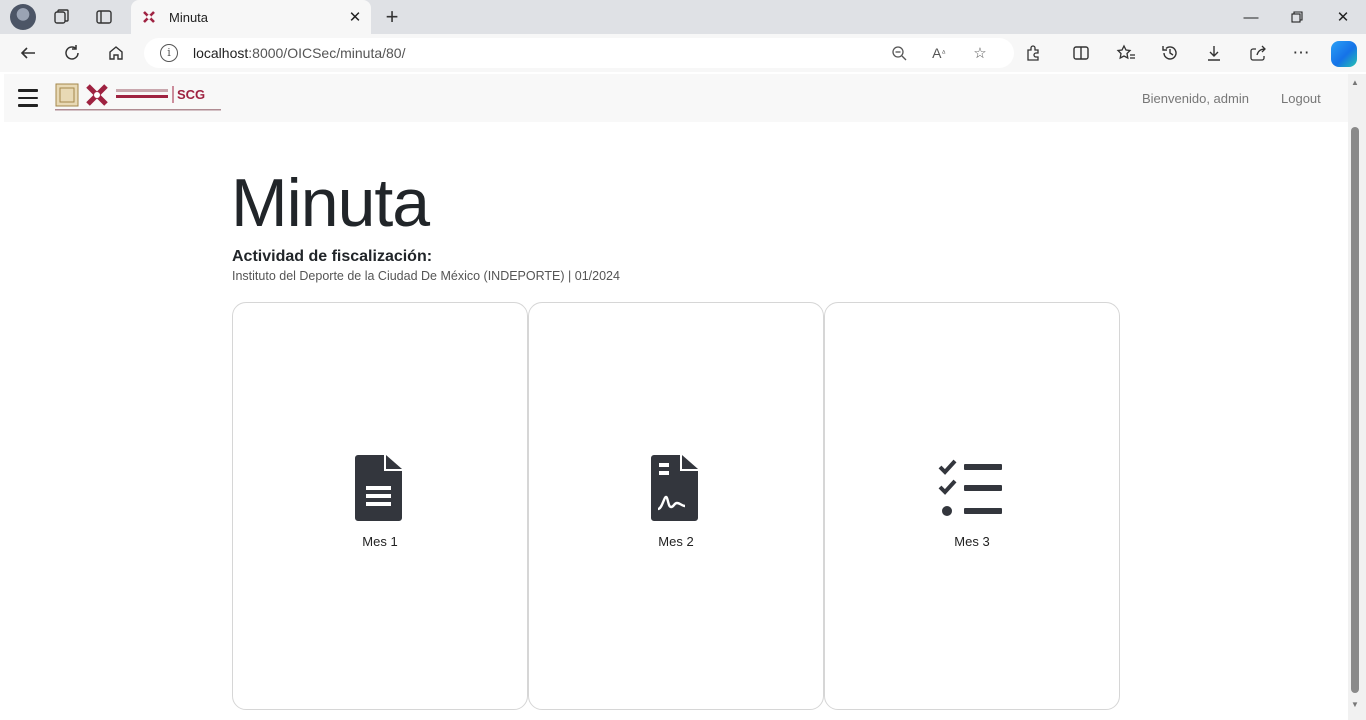 Image resolution: width=1366 pixels, height=720 pixels. I want to click on cdmx-favicon-icon, so click(149, 17).